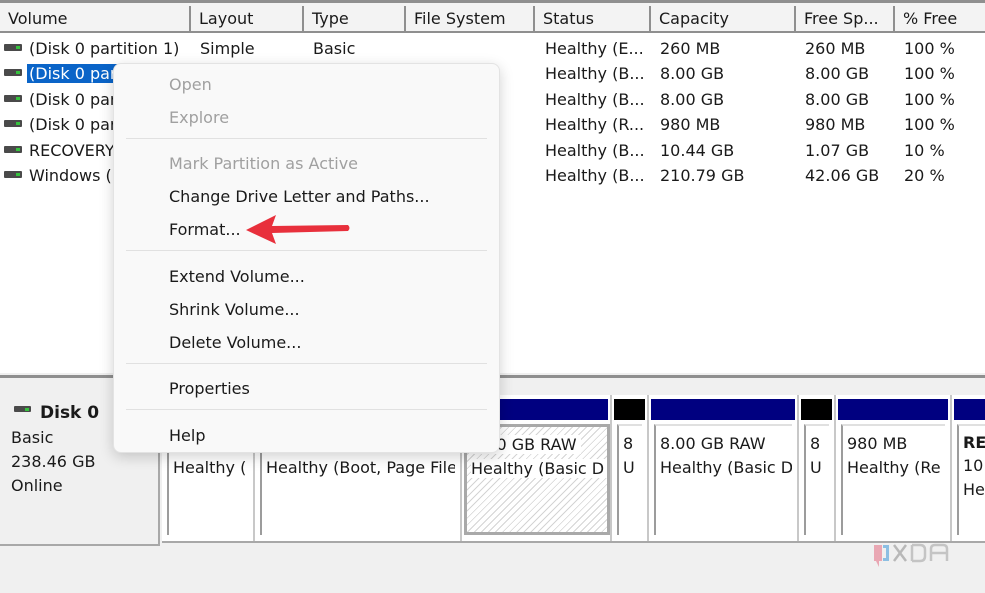  Describe the element at coordinates (877, 443) in the screenshot. I see `partition-size: 980 MB` at that location.